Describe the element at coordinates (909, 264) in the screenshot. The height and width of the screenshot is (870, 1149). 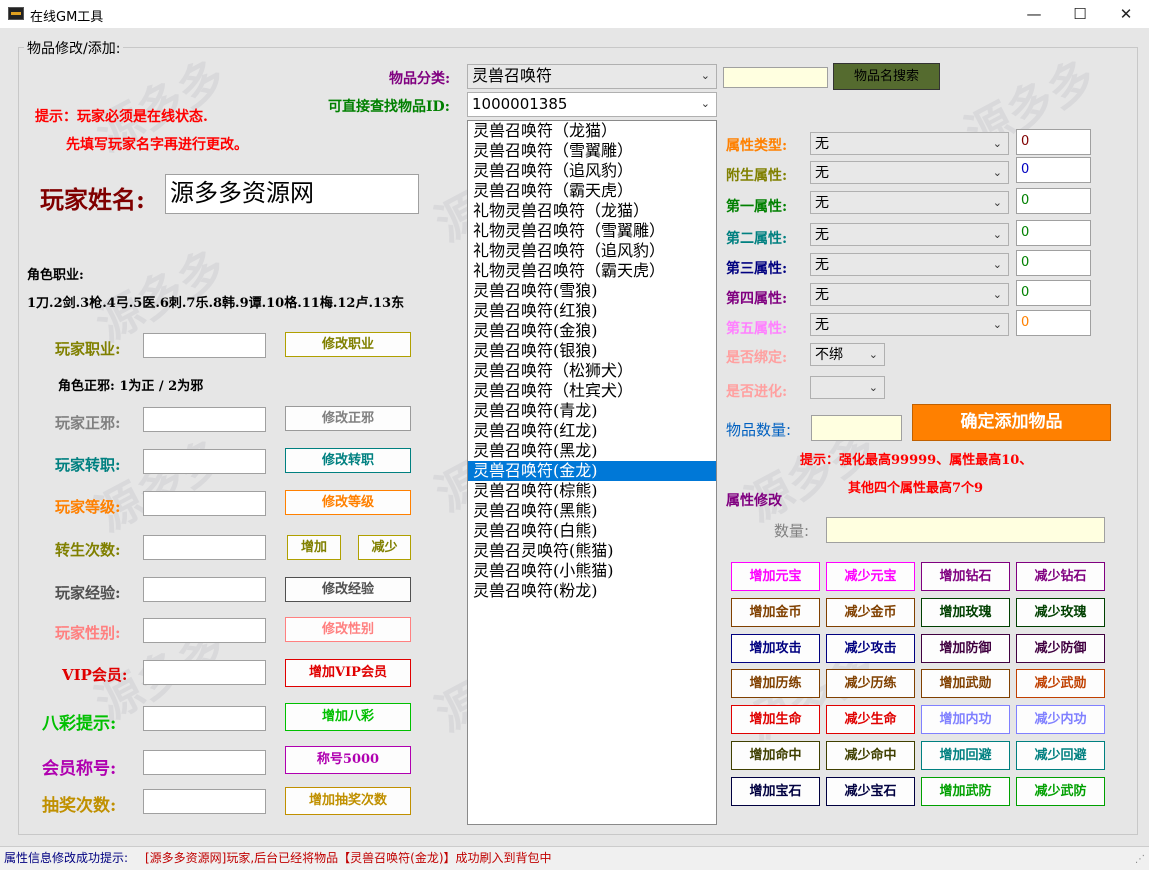
I see `attr3-select: 无 ⌄` at that location.